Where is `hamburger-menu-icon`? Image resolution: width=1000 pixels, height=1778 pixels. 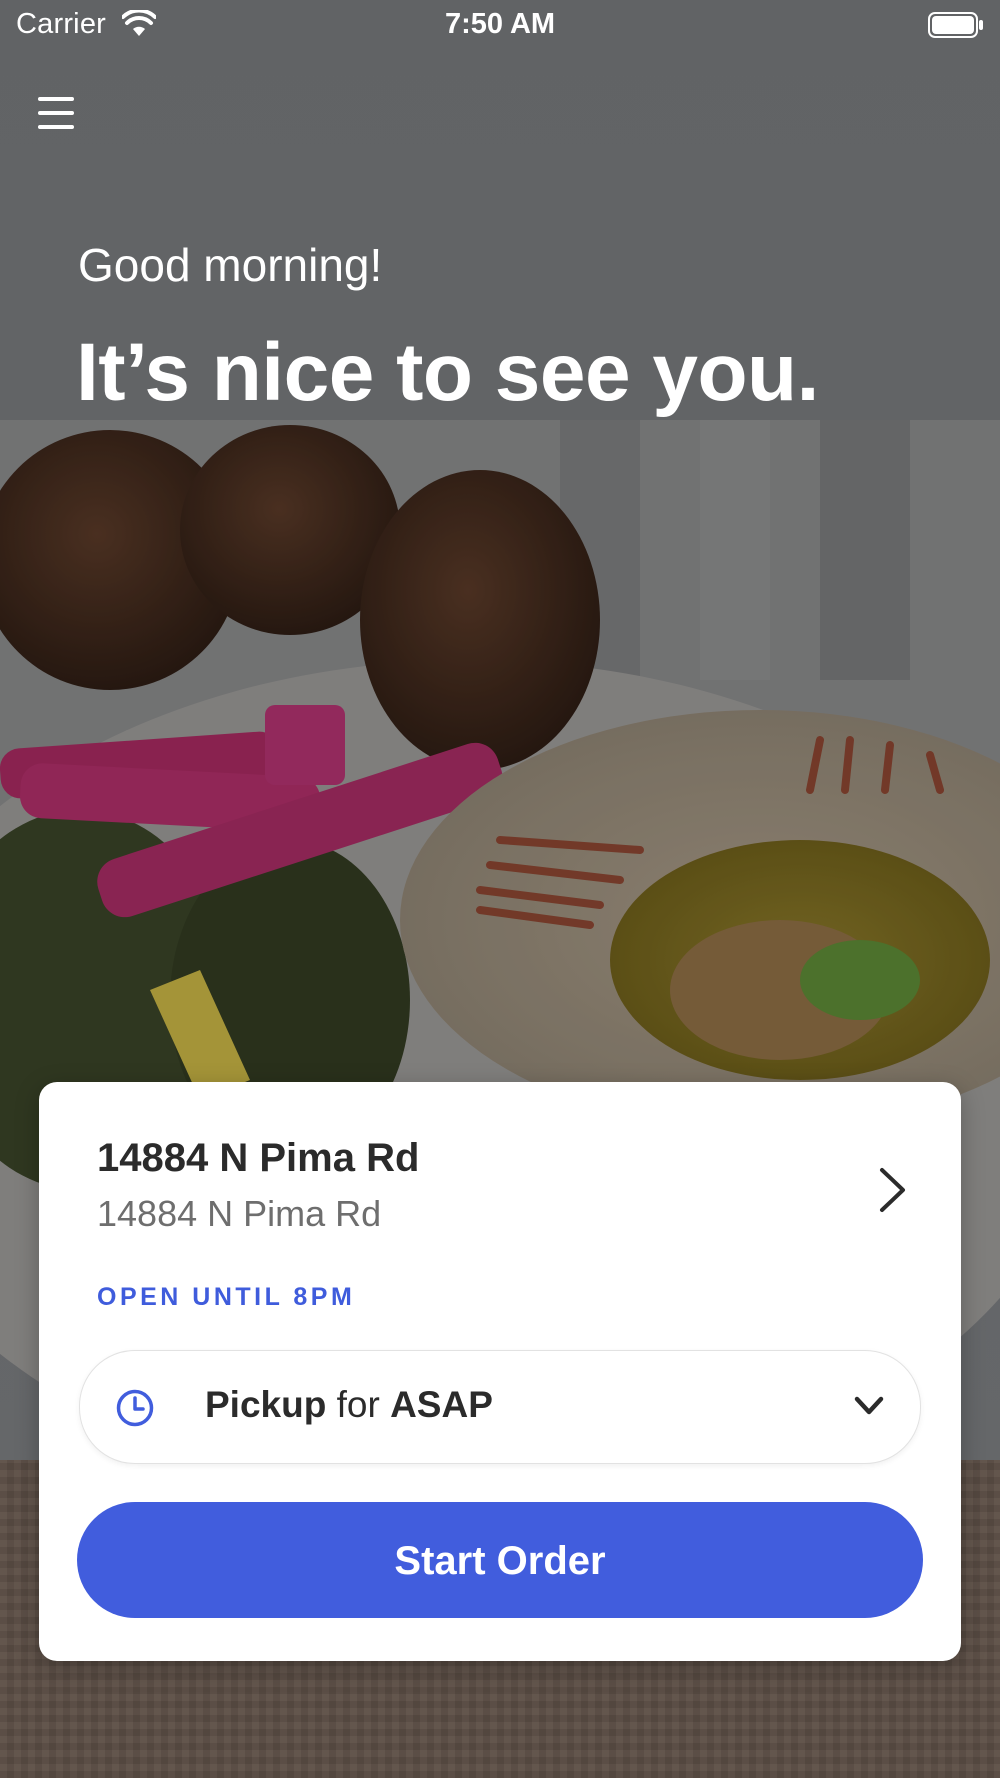 hamburger-menu-icon is located at coordinates (58, 113).